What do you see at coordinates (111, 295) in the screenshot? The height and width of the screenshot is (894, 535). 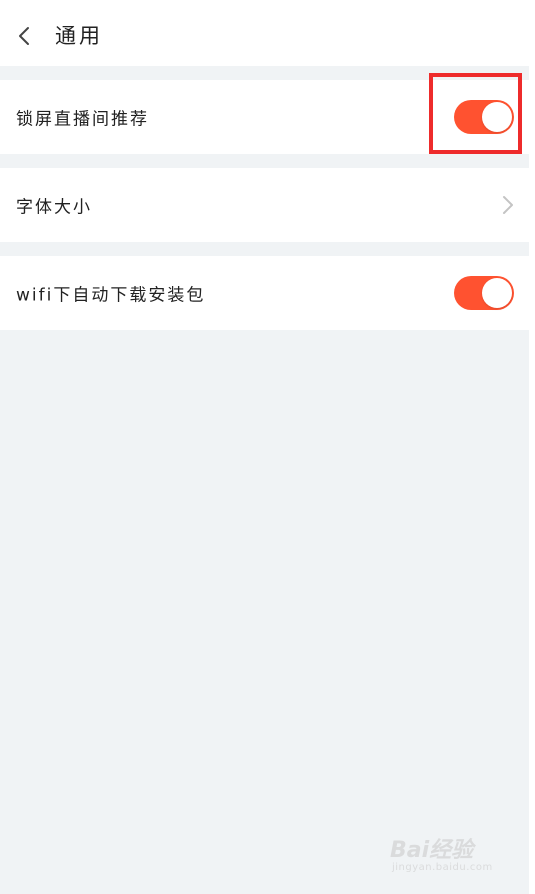 I see `setting-label: wifi下自动下载安装包` at bounding box center [111, 295].